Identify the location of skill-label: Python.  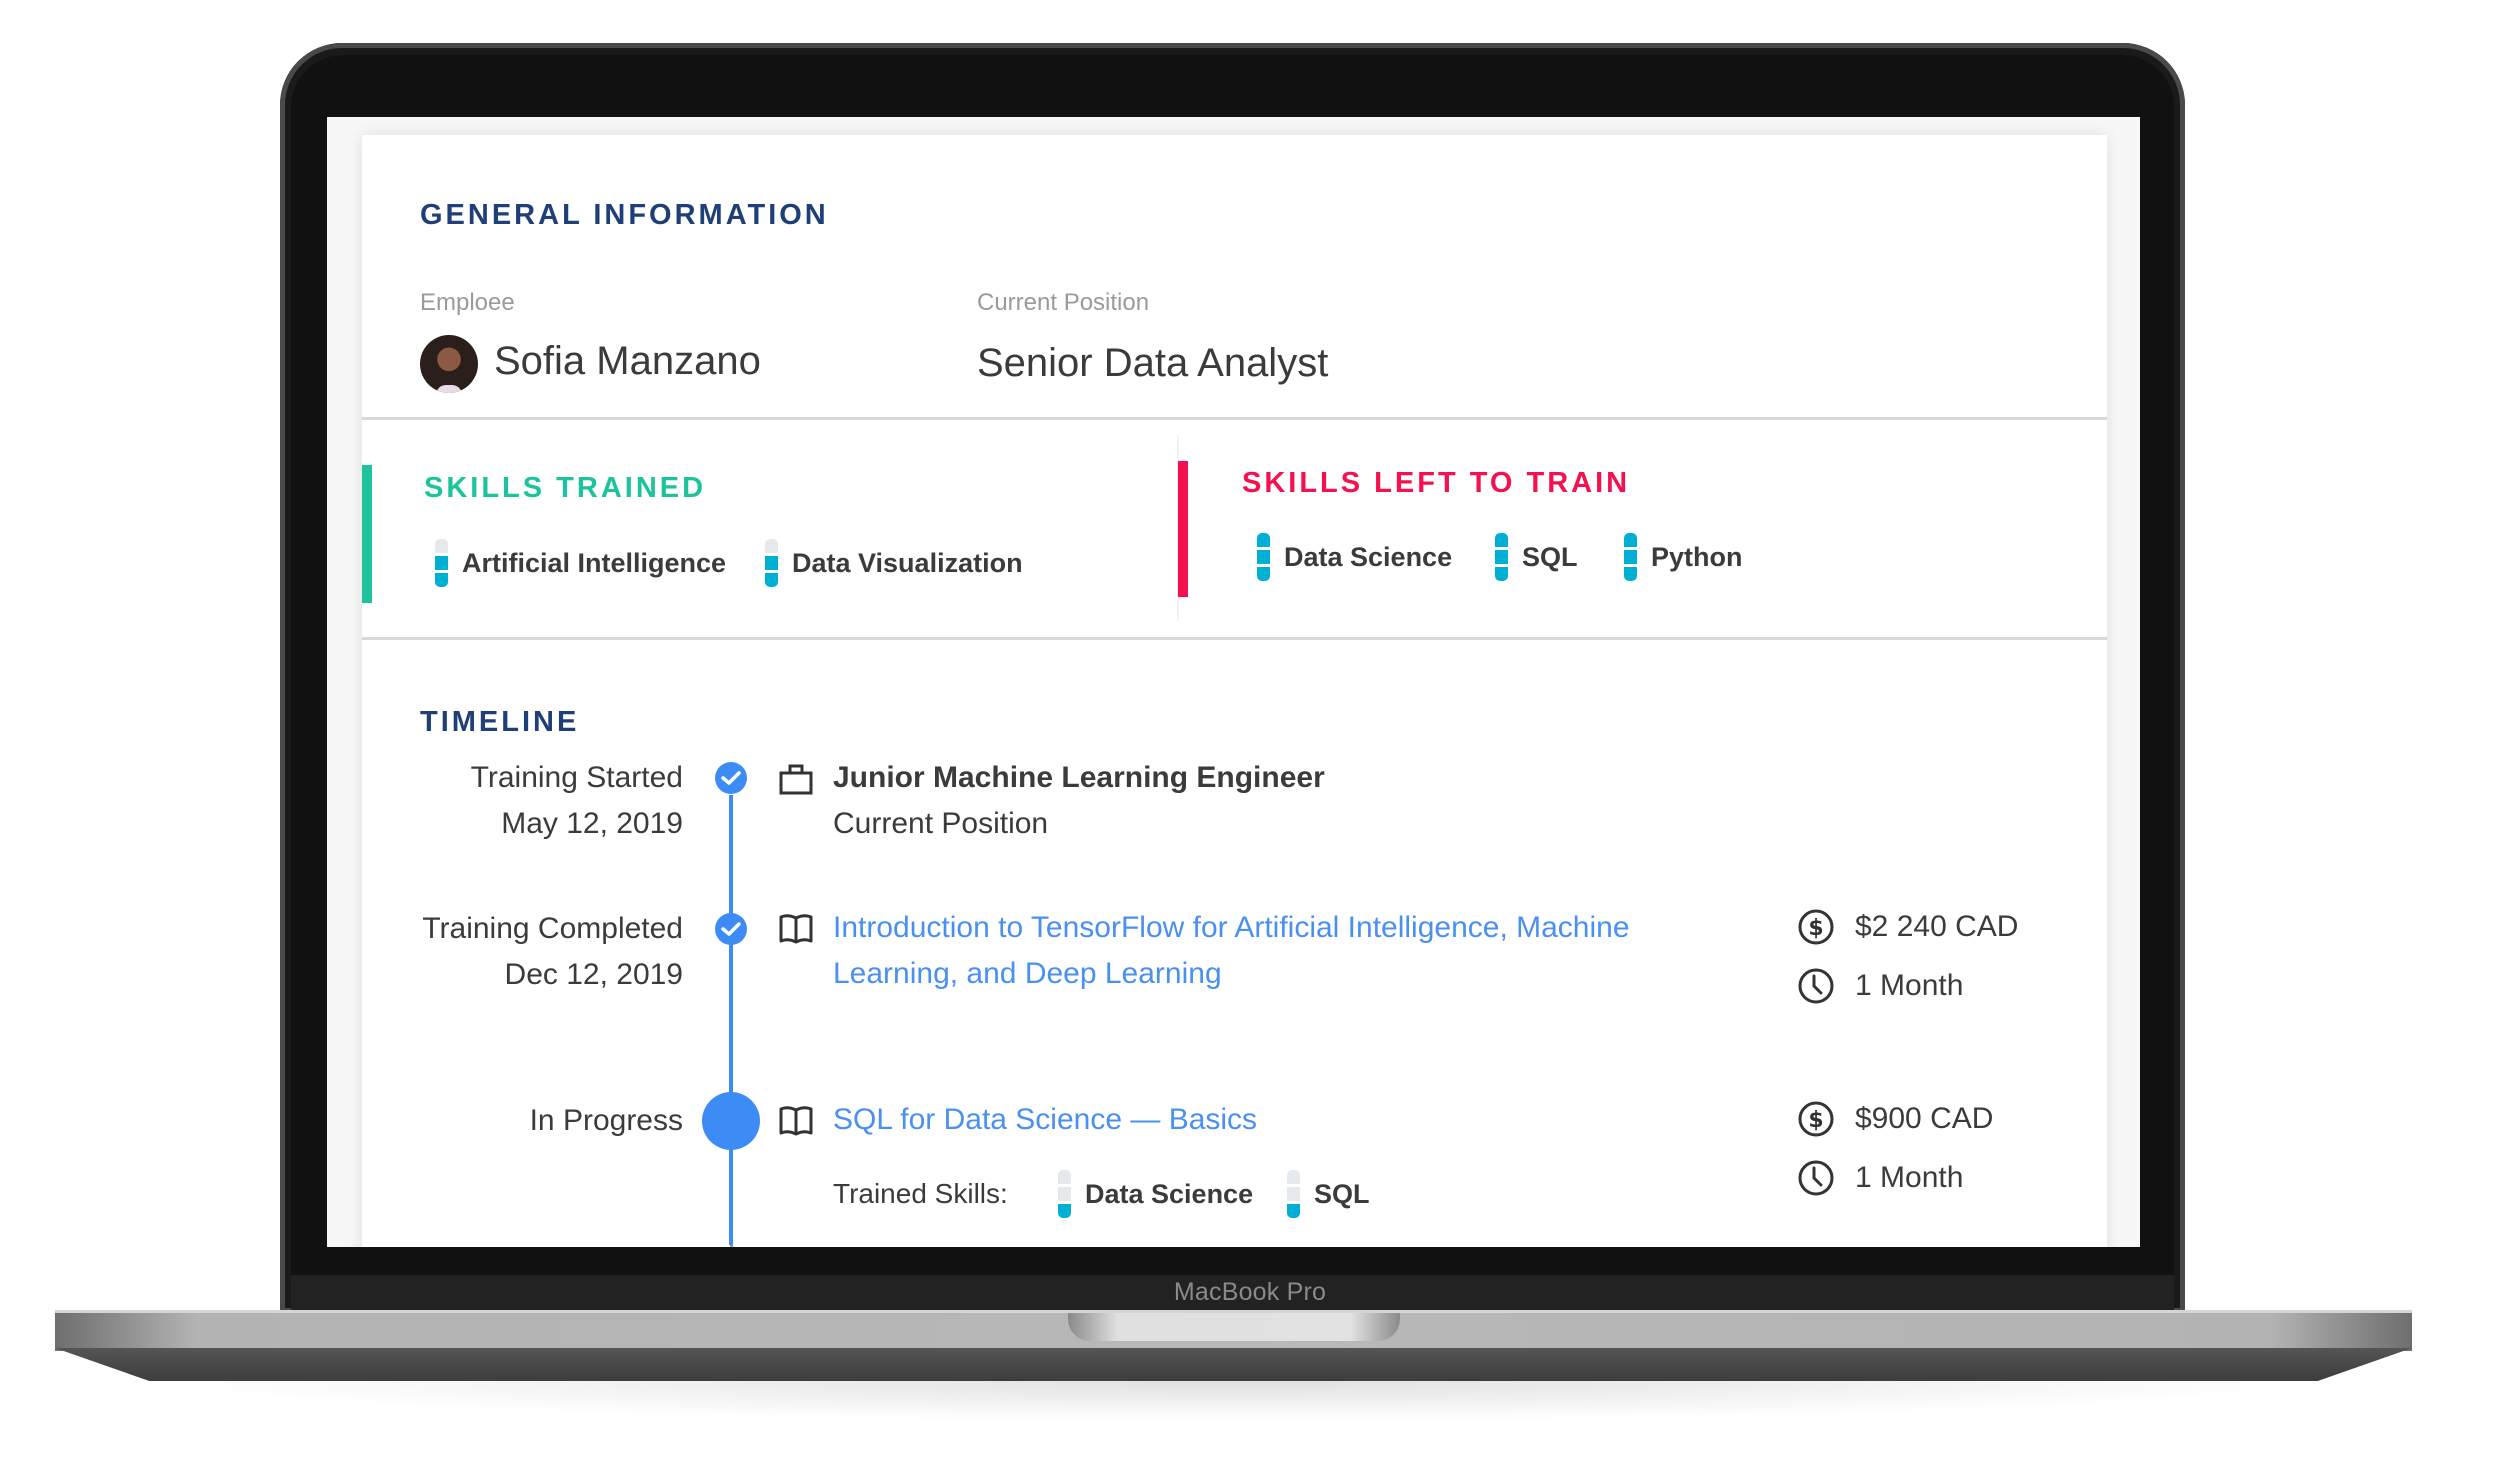
(1697, 556).